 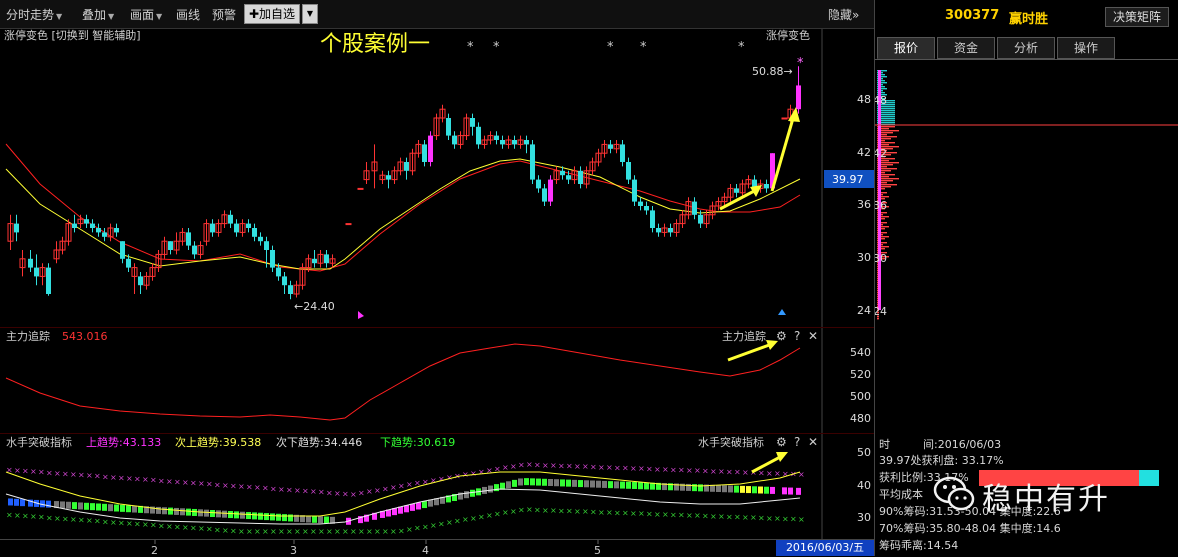 What do you see at coordinates (856, 15) in the screenshot?
I see `double-chevron-icon: »` at bounding box center [856, 15].